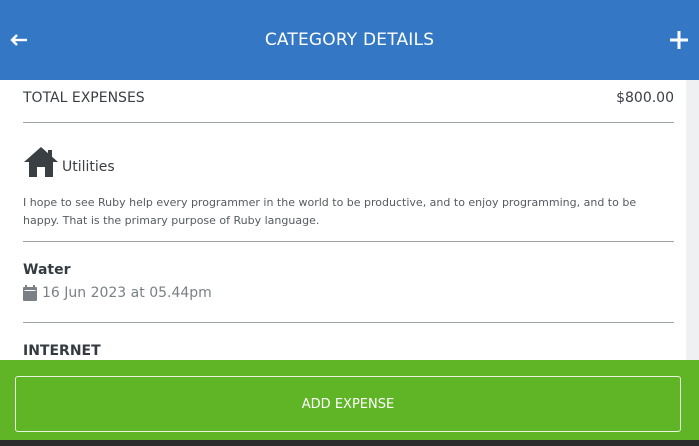 The width and height of the screenshot is (699, 446). Describe the element at coordinates (645, 98) in the screenshot. I see `total-expenses-amount: $800.00` at that location.